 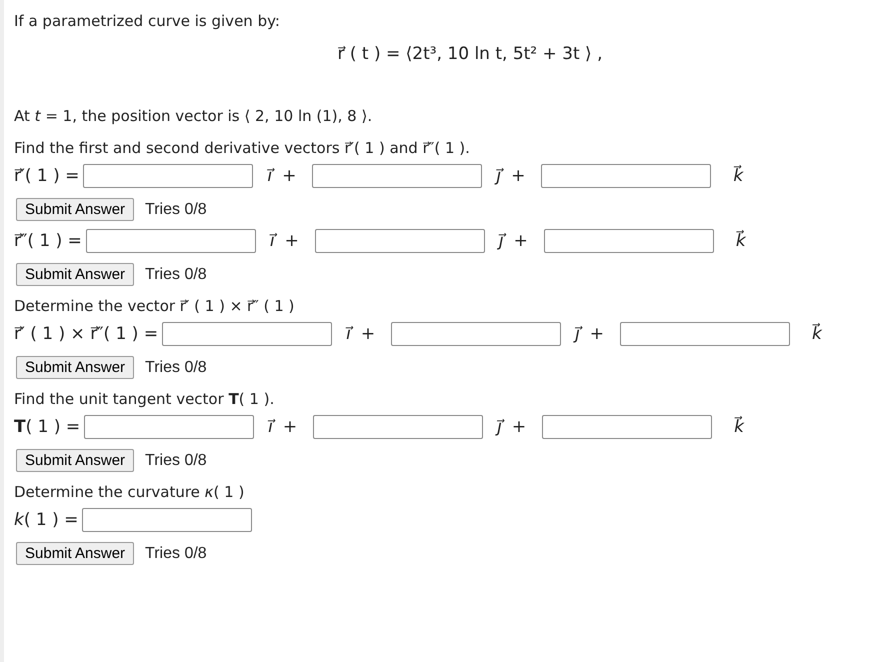 What do you see at coordinates (47, 176) in the screenshot?
I see `answer-label: r⃗′( 1 ) =` at bounding box center [47, 176].